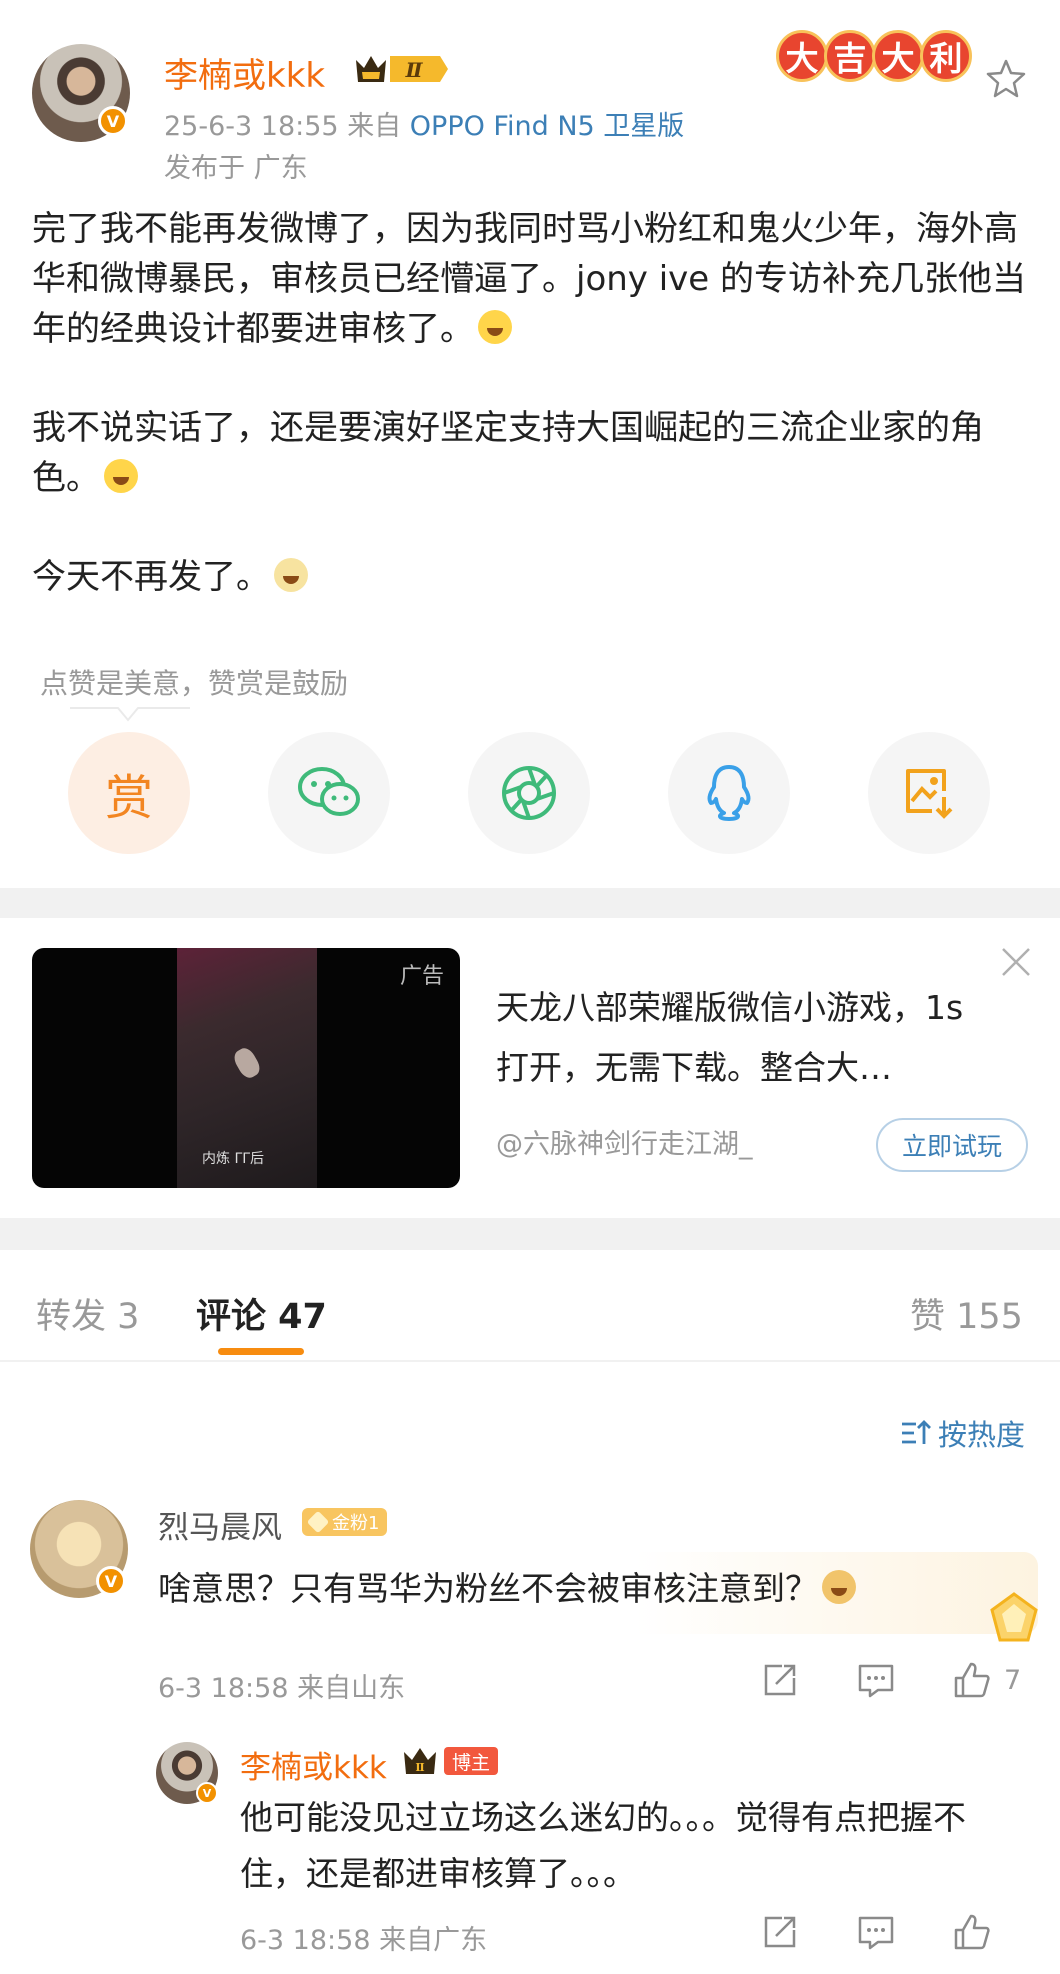 The image size is (1060, 1974). Describe the element at coordinates (246, 1068) in the screenshot. I see `ad-video-thumbnail: 内炼 ΓΓ后 广告` at that location.